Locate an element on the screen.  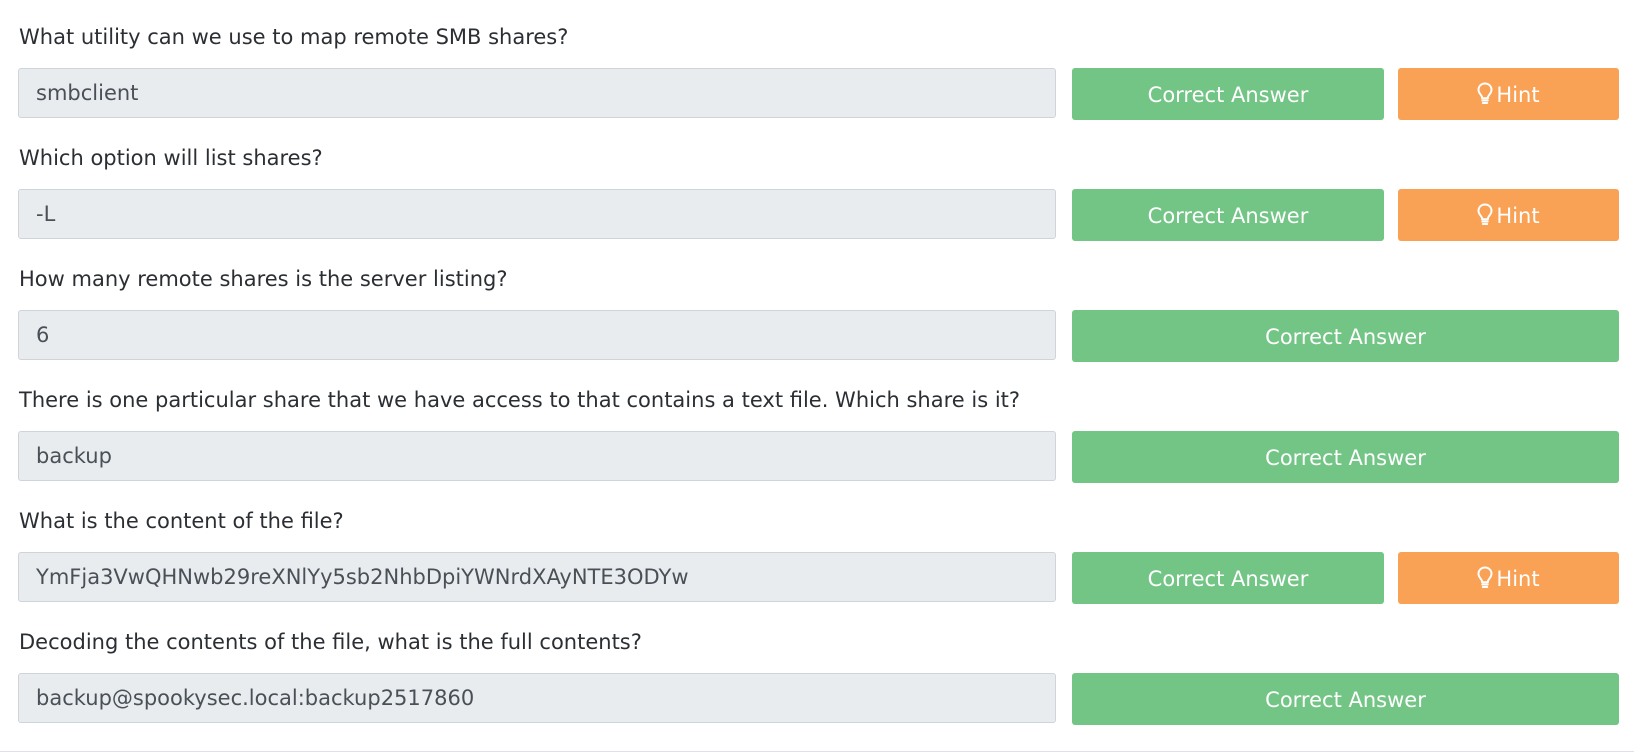
answer-field: smbclient is located at coordinates (537, 93).